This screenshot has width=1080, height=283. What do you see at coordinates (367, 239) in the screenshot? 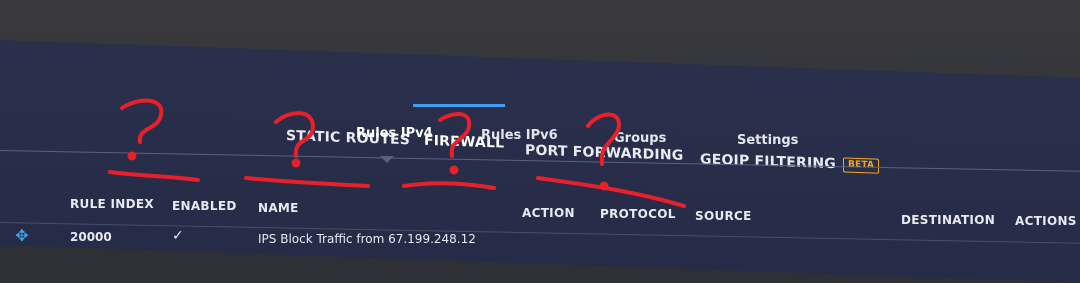
I see `cell-name: IPS Block Traffic from 67.199.248.12` at bounding box center [367, 239].